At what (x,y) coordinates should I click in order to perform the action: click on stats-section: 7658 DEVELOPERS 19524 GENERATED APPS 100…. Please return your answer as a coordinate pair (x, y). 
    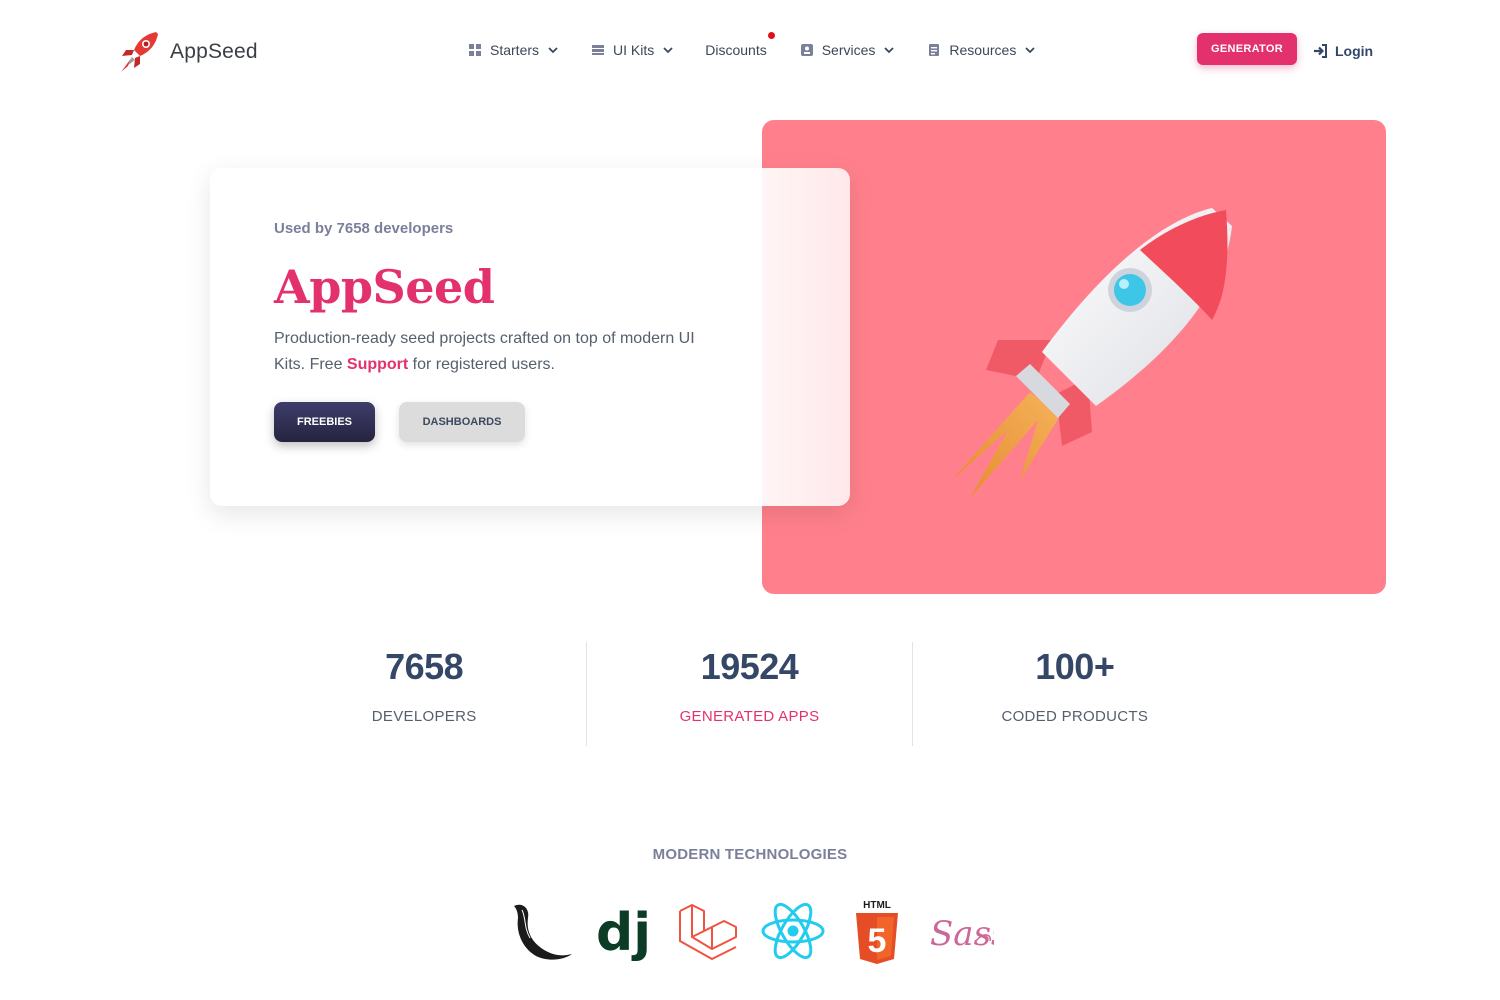
    Looking at the image, I should click on (749, 694).